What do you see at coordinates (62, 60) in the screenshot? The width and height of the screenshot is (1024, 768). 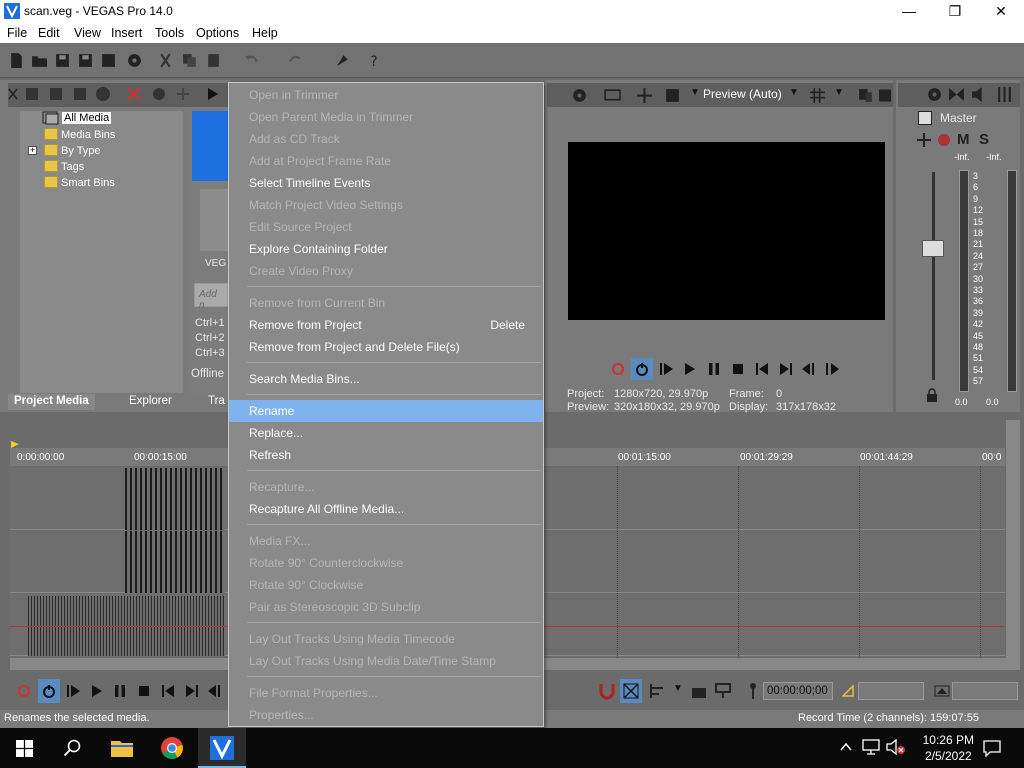 I see `save-icon` at bounding box center [62, 60].